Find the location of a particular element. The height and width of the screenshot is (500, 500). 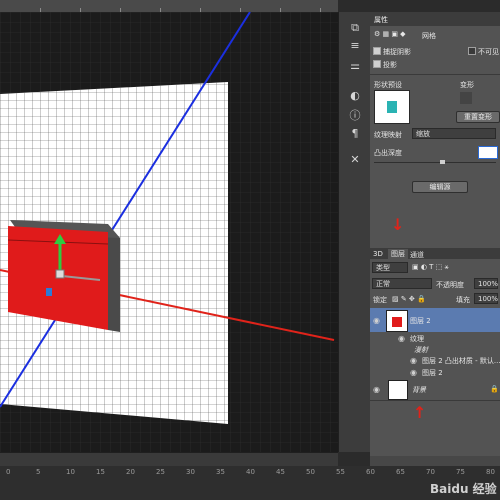

cast-shadow-checkbox is located at coordinates (377, 64).